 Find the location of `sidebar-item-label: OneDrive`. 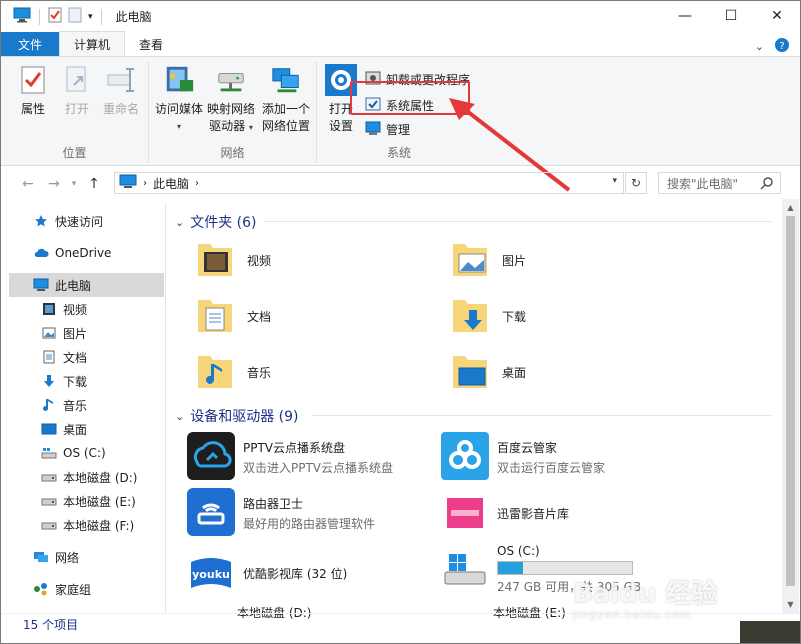

sidebar-item-label: OneDrive is located at coordinates (83, 253).